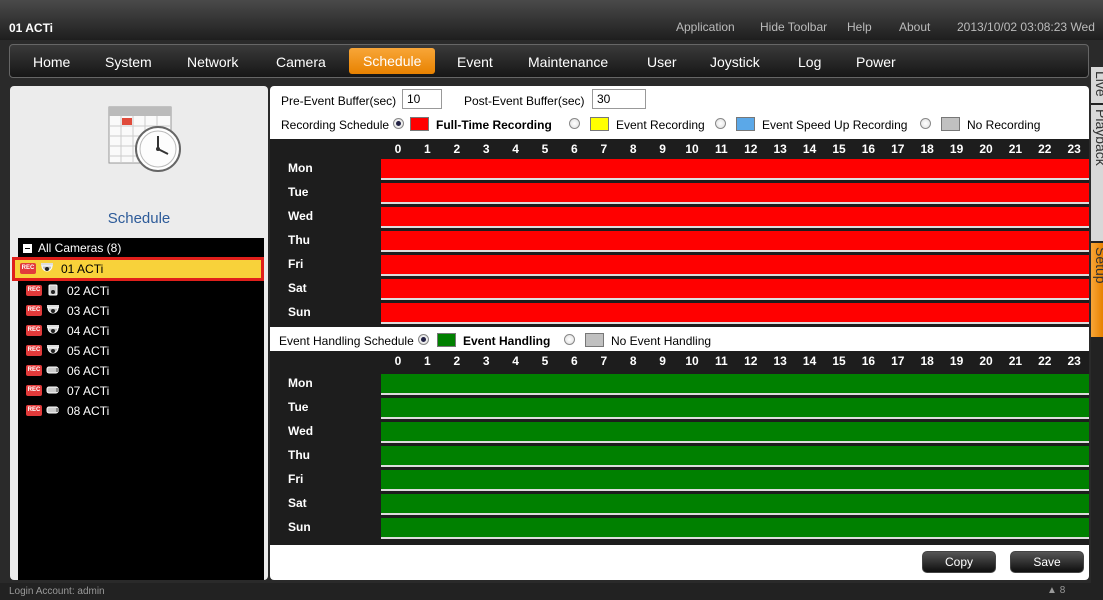 This screenshot has width=1103, height=600. Describe the element at coordinates (141, 291) in the screenshot. I see `camera-item: REC 02 ACTi` at that location.